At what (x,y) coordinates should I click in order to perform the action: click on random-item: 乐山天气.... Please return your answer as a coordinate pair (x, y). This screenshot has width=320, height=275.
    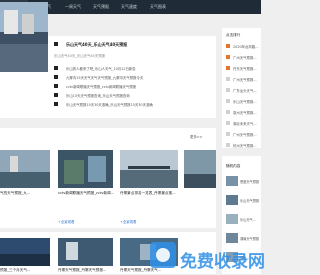
    Looking at the image, I should click on (250, 219).